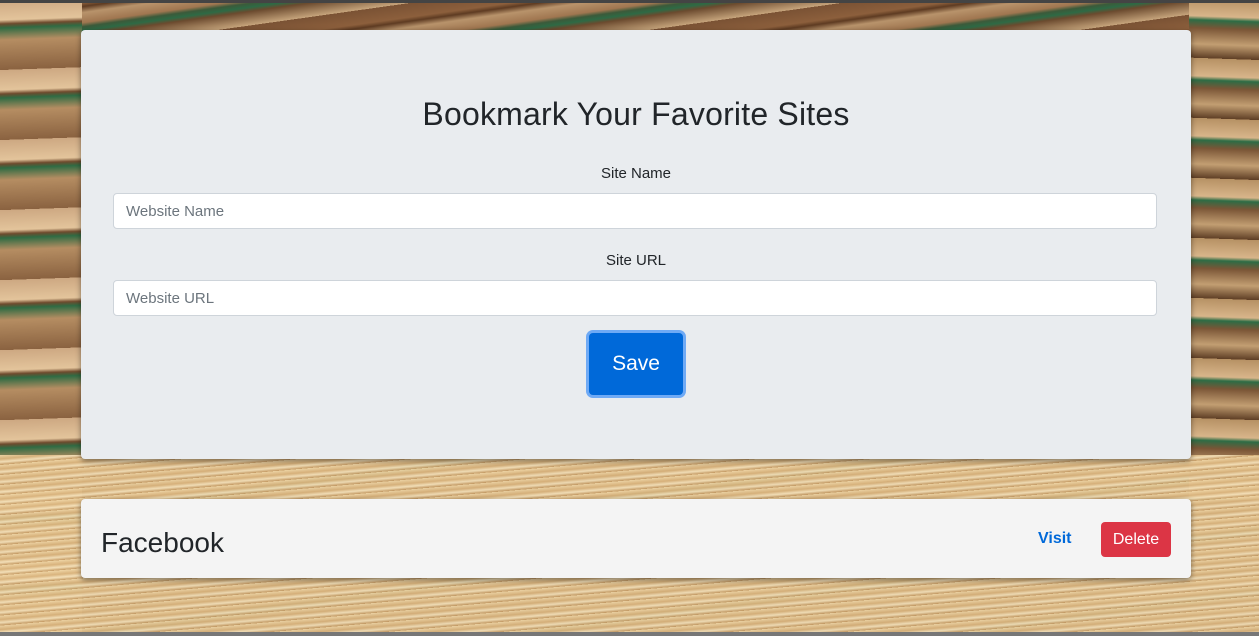 Image resolution: width=1259 pixels, height=636 pixels. Describe the element at coordinates (1224, 250) in the screenshot. I see `background-books-right` at that location.